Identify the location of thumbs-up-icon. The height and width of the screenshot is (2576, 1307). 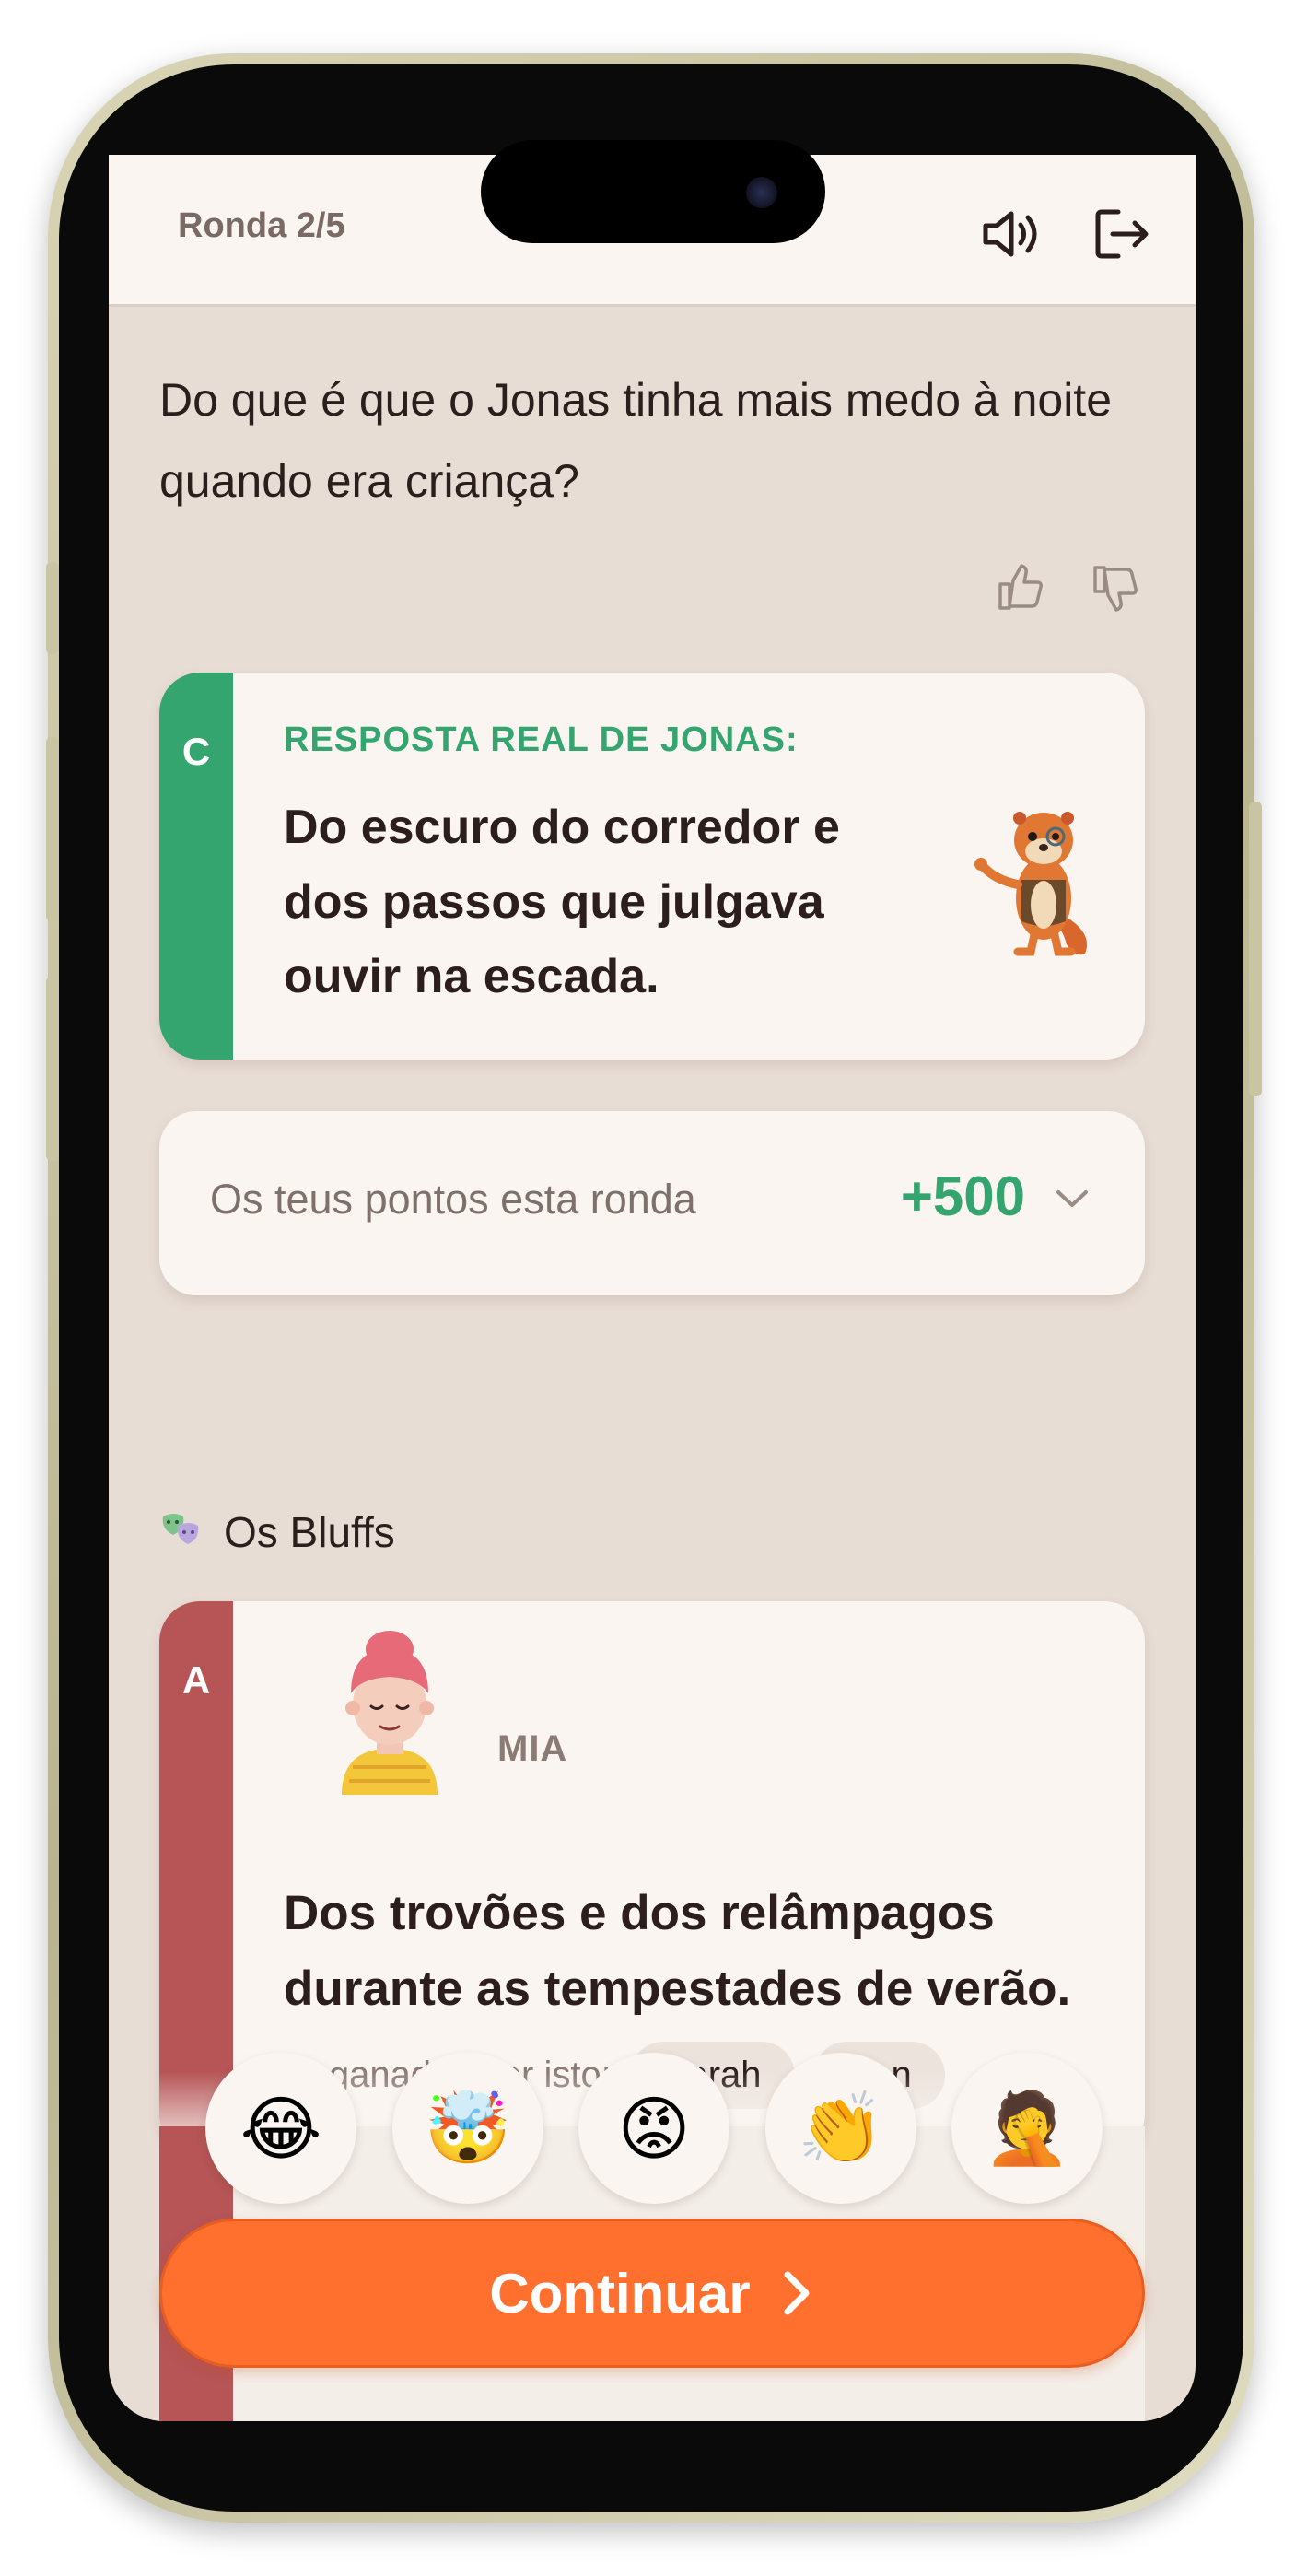
(1020, 587).